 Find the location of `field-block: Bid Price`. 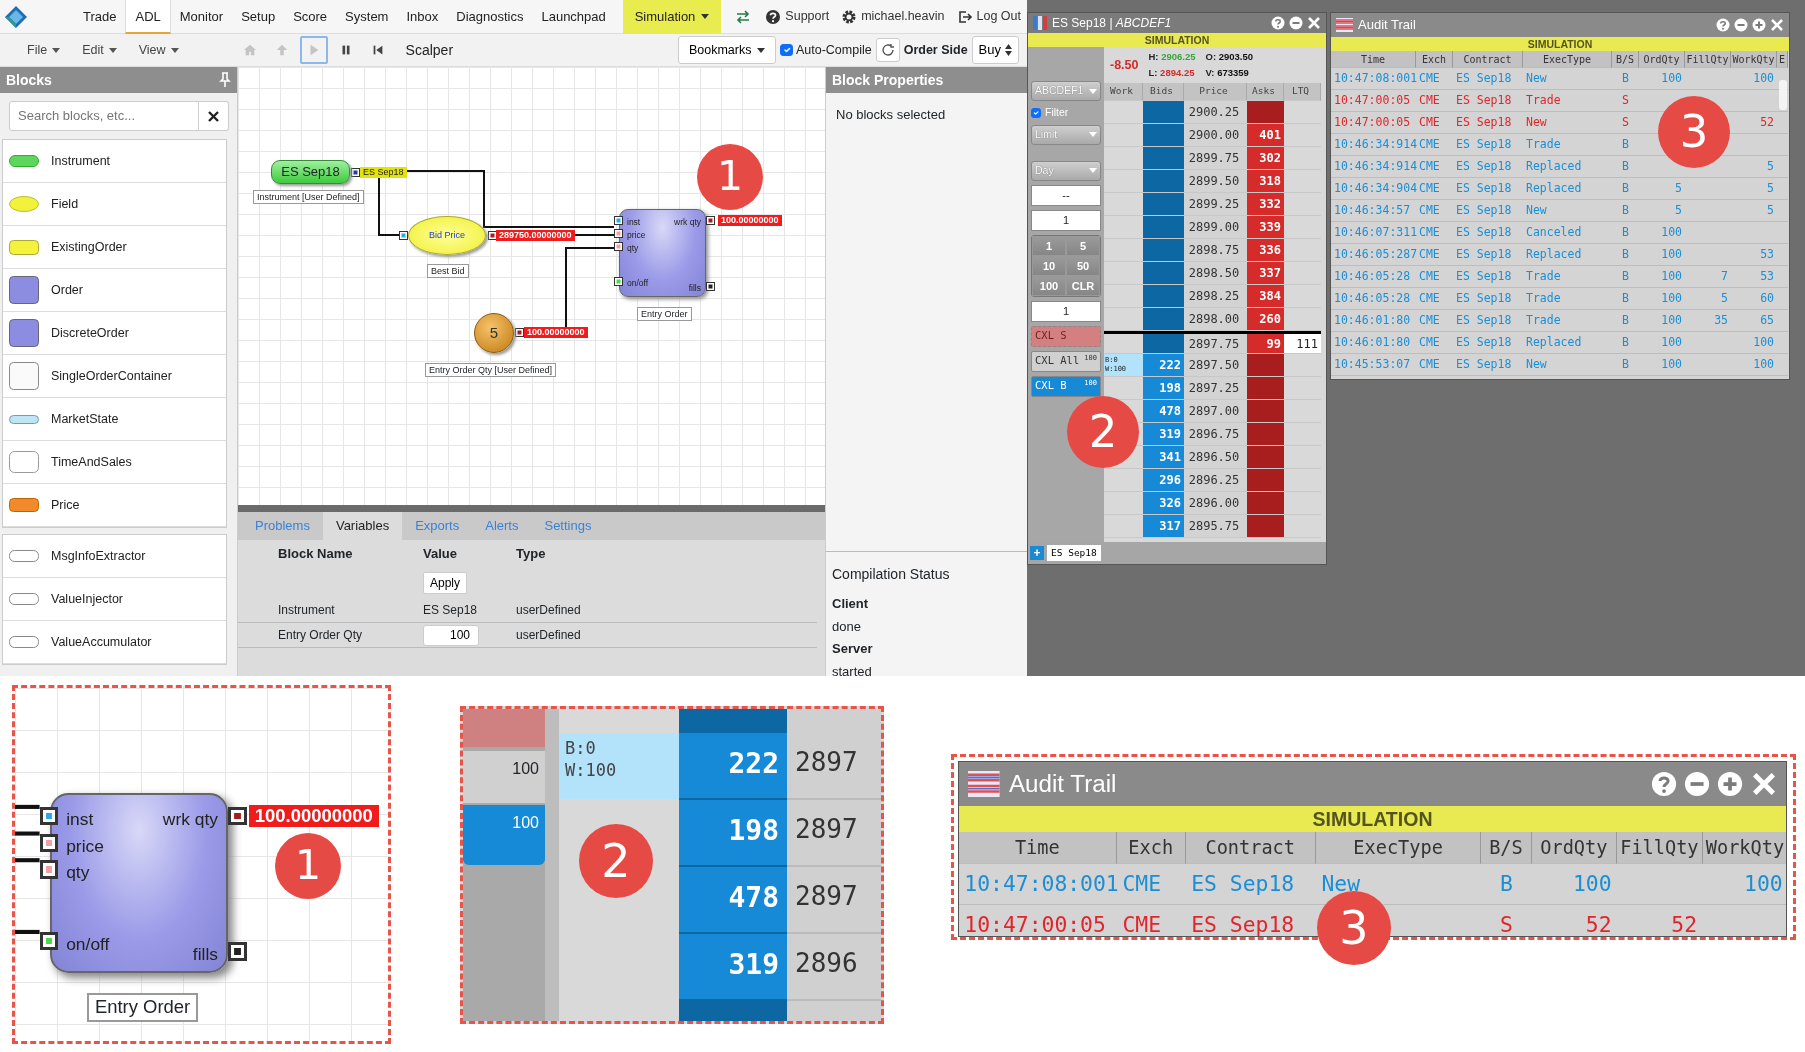

field-block: Bid Price is located at coordinates (447, 235).